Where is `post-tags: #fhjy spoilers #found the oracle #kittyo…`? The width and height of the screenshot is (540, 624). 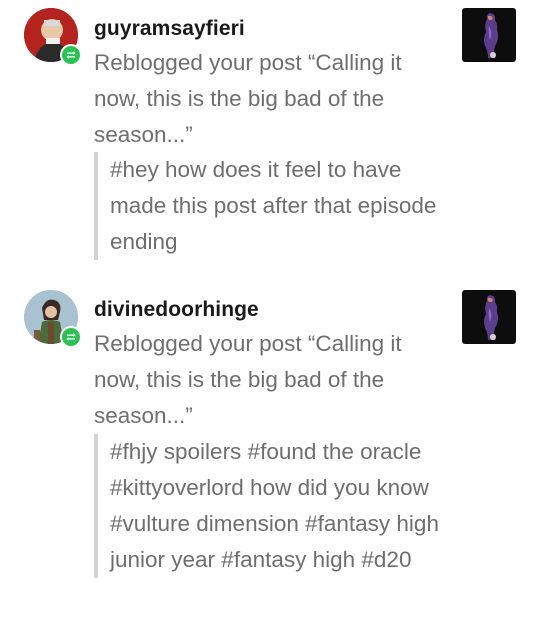 post-tags: #fhjy spoilers #found the oracle #kittyo… is located at coordinates (269, 506).